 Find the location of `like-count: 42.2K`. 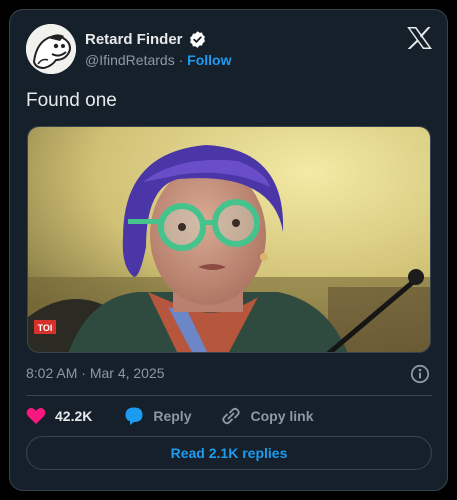

like-count: 42.2K is located at coordinates (74, 416).